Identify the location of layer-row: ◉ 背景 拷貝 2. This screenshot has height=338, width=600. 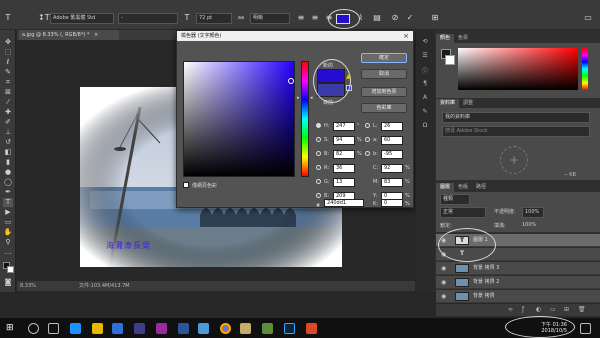
(518, 282).